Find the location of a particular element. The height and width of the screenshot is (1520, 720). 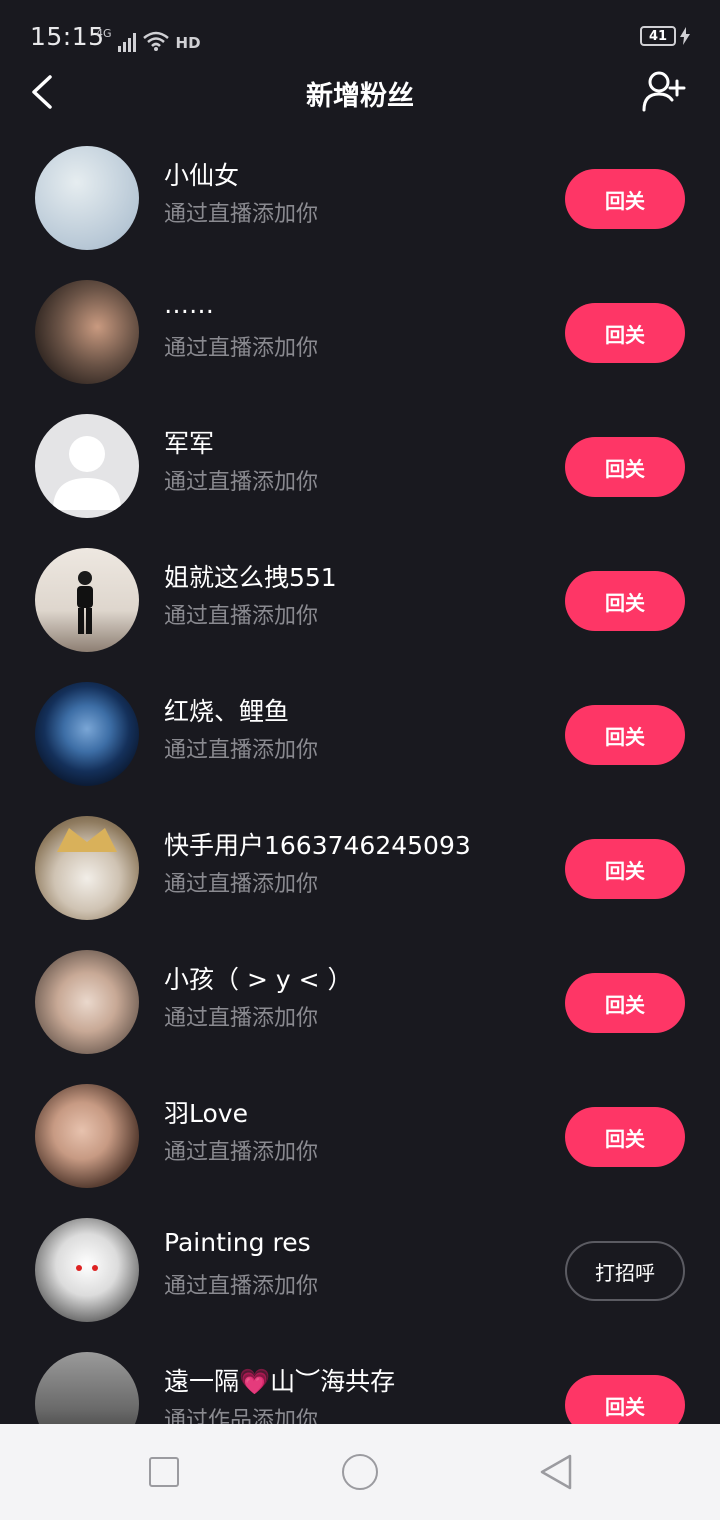

charging-icon is located at coordinates (685, 36).